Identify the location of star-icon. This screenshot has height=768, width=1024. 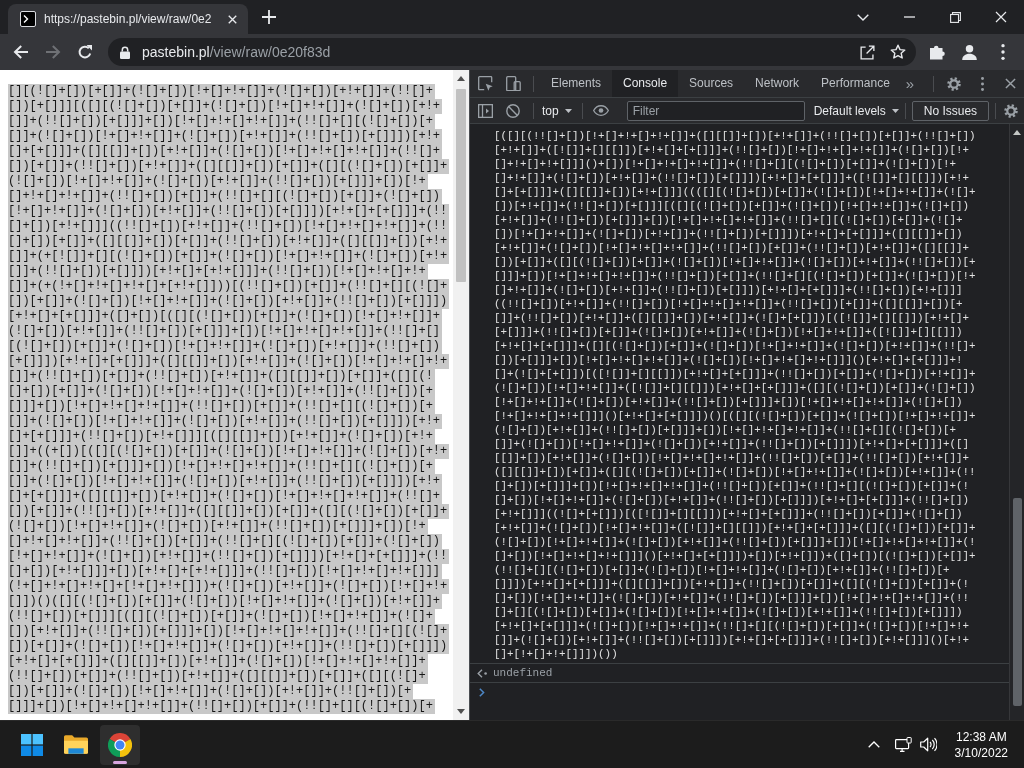
(898, 52).